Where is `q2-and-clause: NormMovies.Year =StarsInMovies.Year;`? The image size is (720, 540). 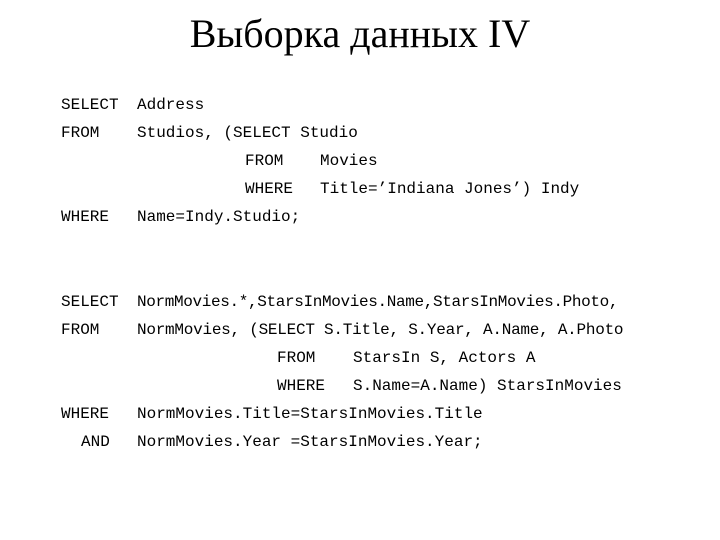 q2-and-clause: NormMovies.Year =StarsInMovies.Year; is located at coordinates (310, 442).